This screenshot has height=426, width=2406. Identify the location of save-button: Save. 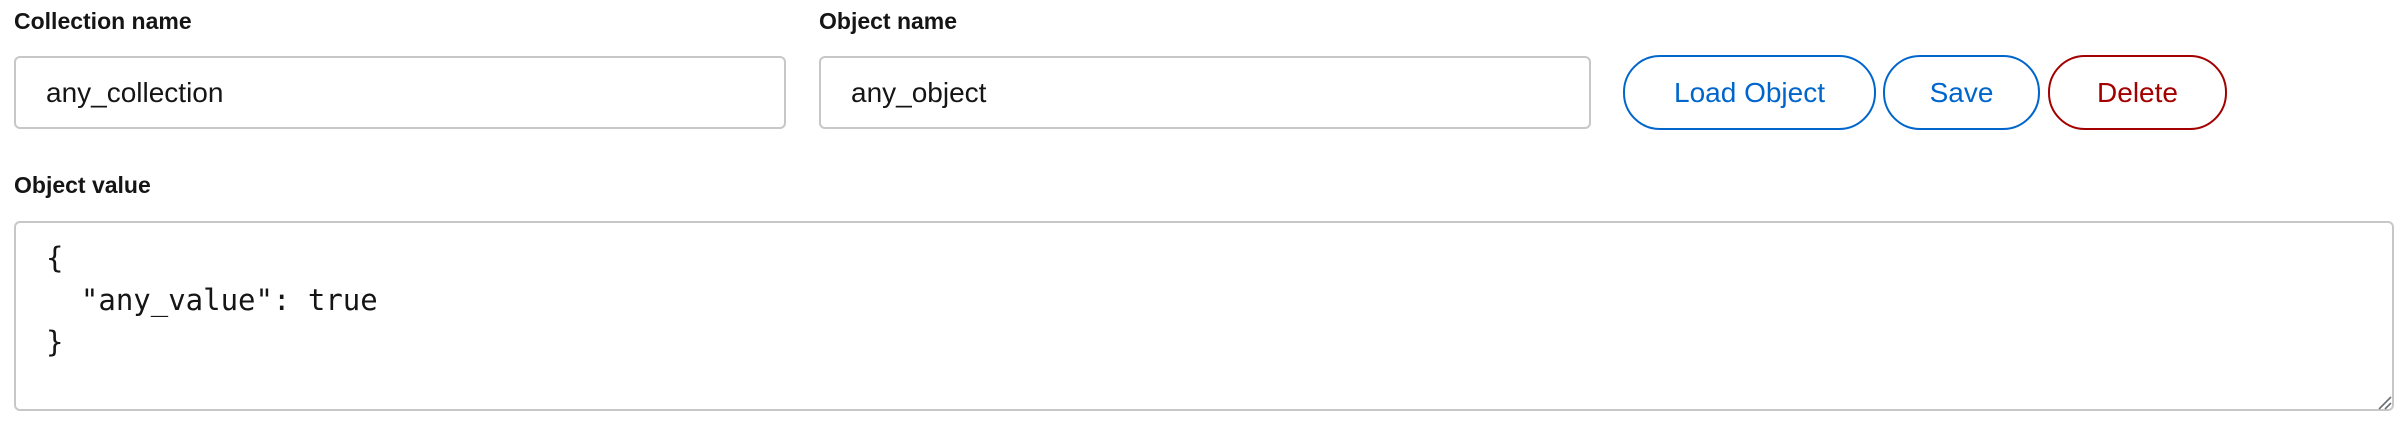
(1961, 92).